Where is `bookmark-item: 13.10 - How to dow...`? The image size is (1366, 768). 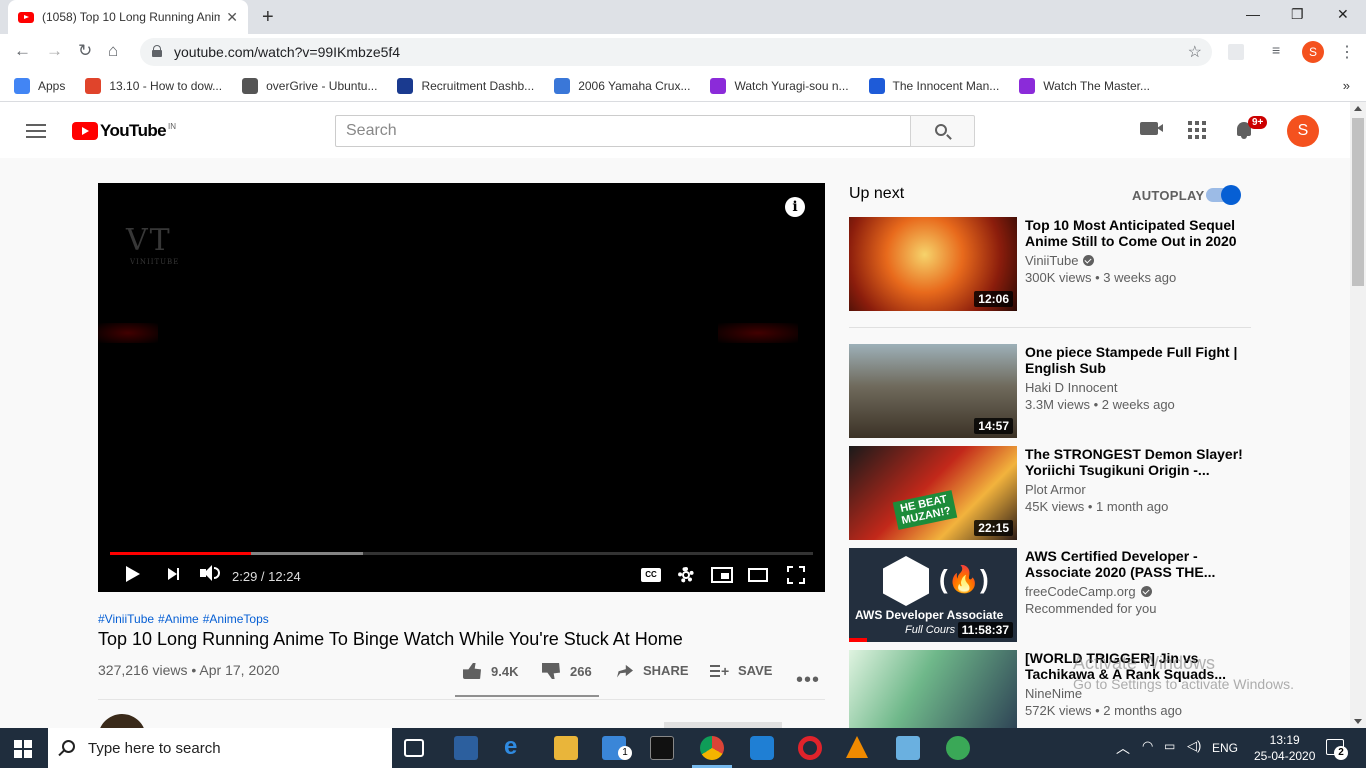 bookmark-item: 13.10 - How to dow... is located at coordinates (153, 85).